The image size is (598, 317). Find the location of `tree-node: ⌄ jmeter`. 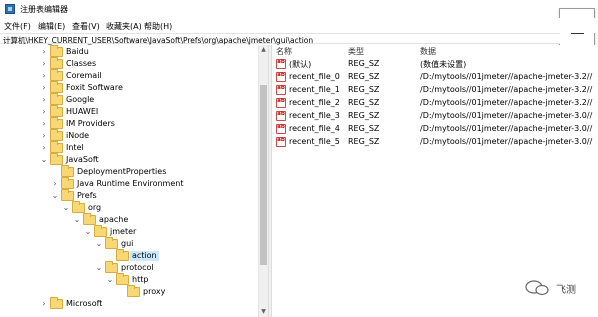

tree-node: ⌄ jmeter is located at coordinates (129, 231).